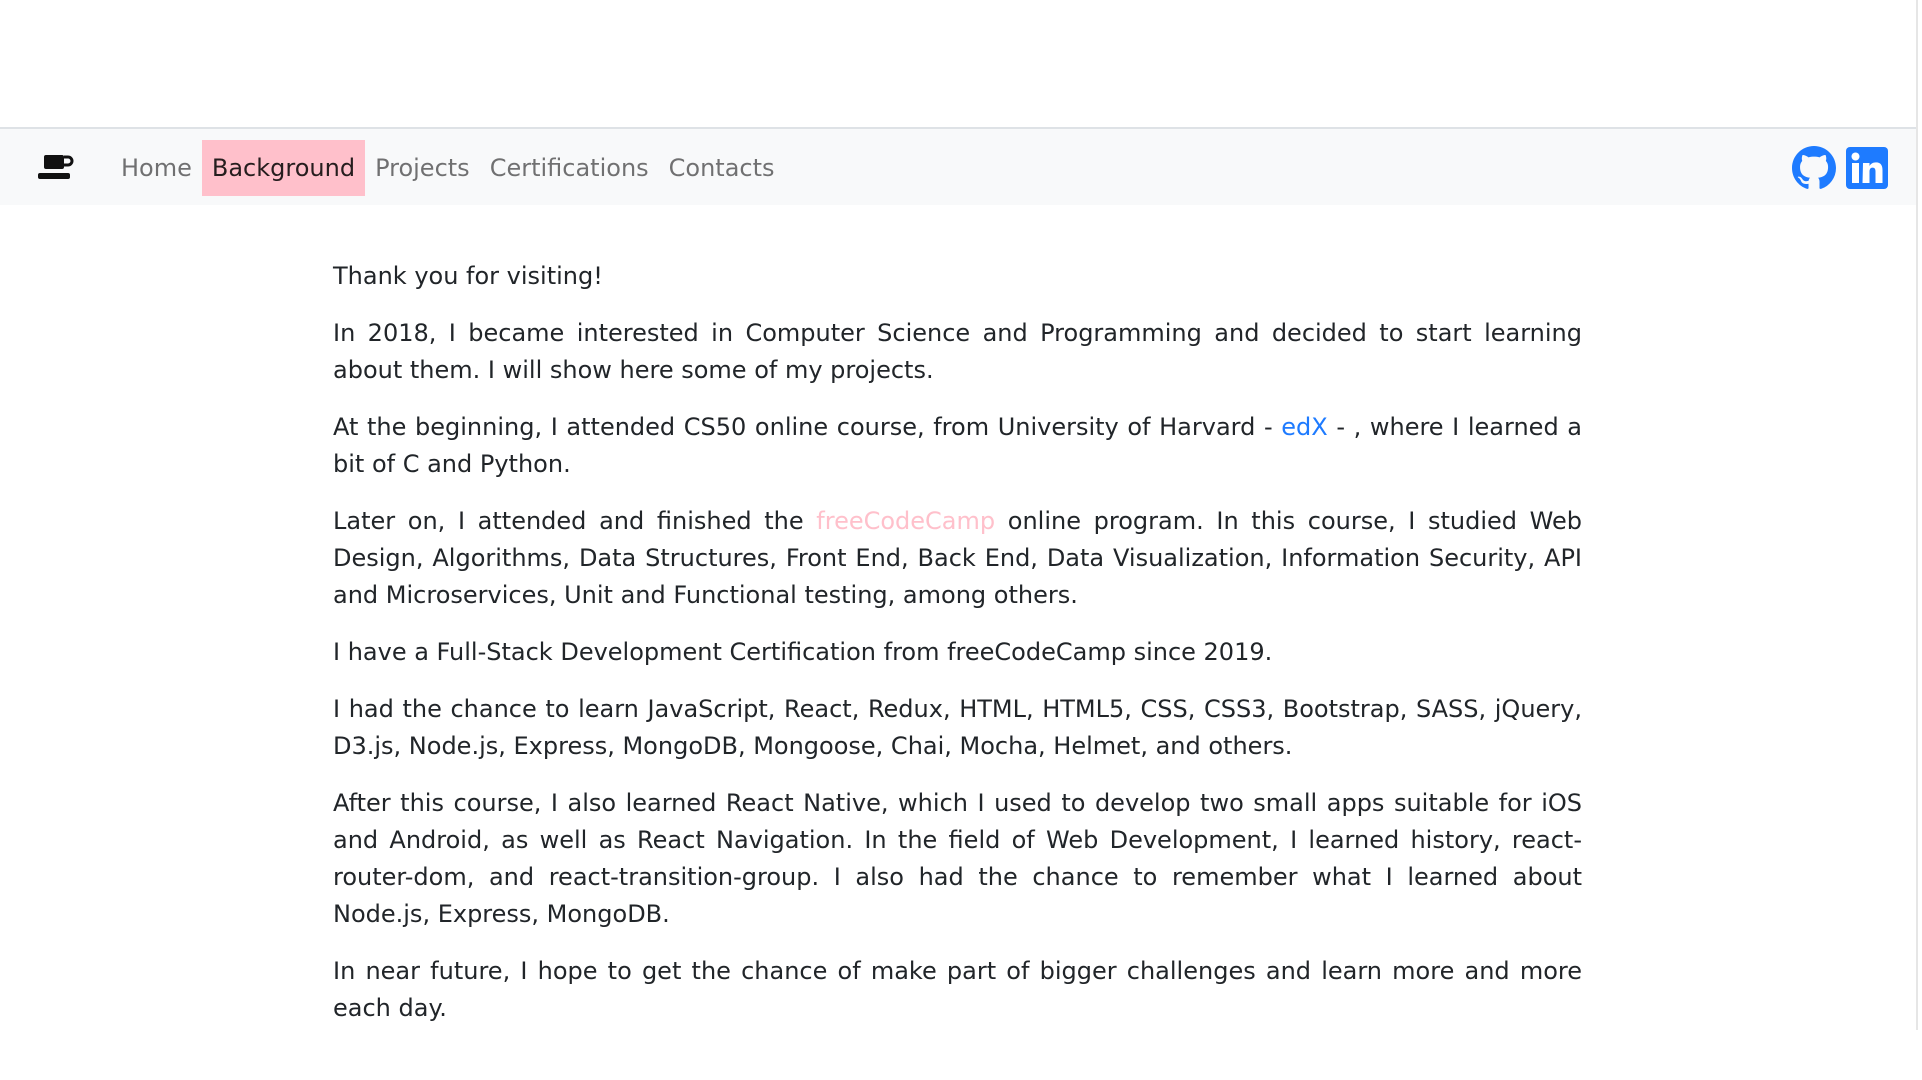  I want to click on github-icon, so click(1814, 167).